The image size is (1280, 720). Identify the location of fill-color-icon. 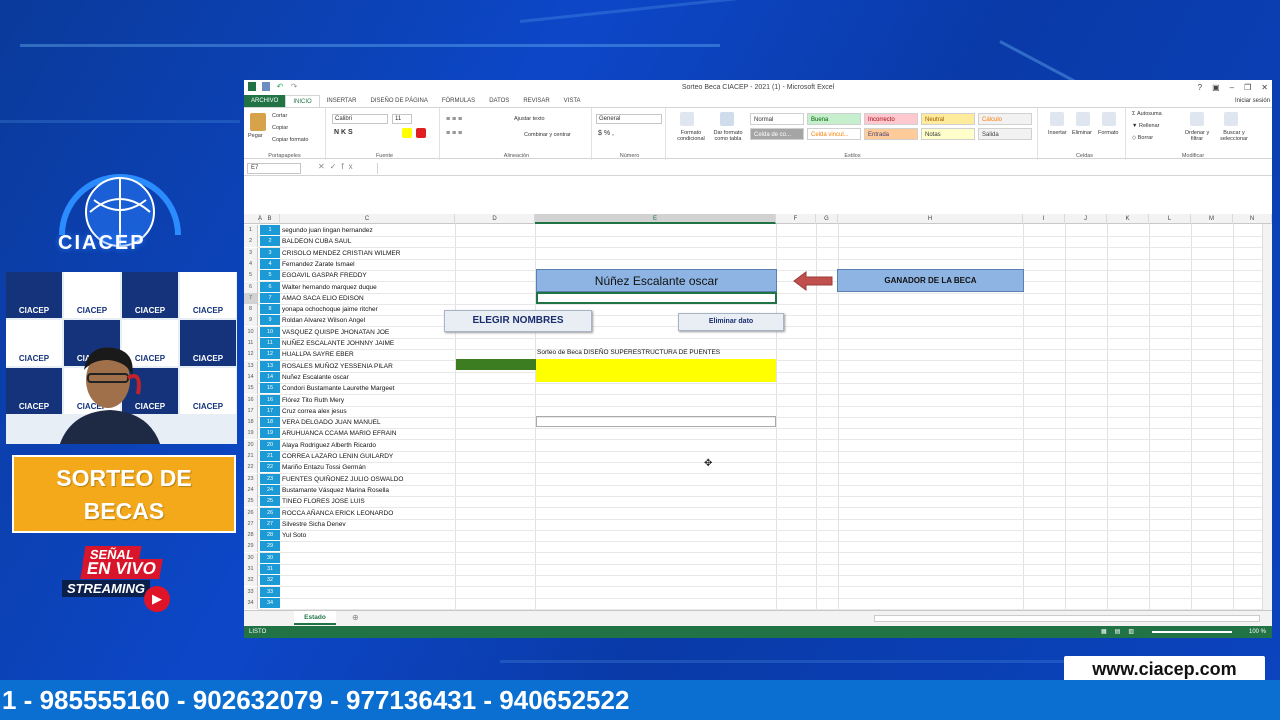
(407, 133).